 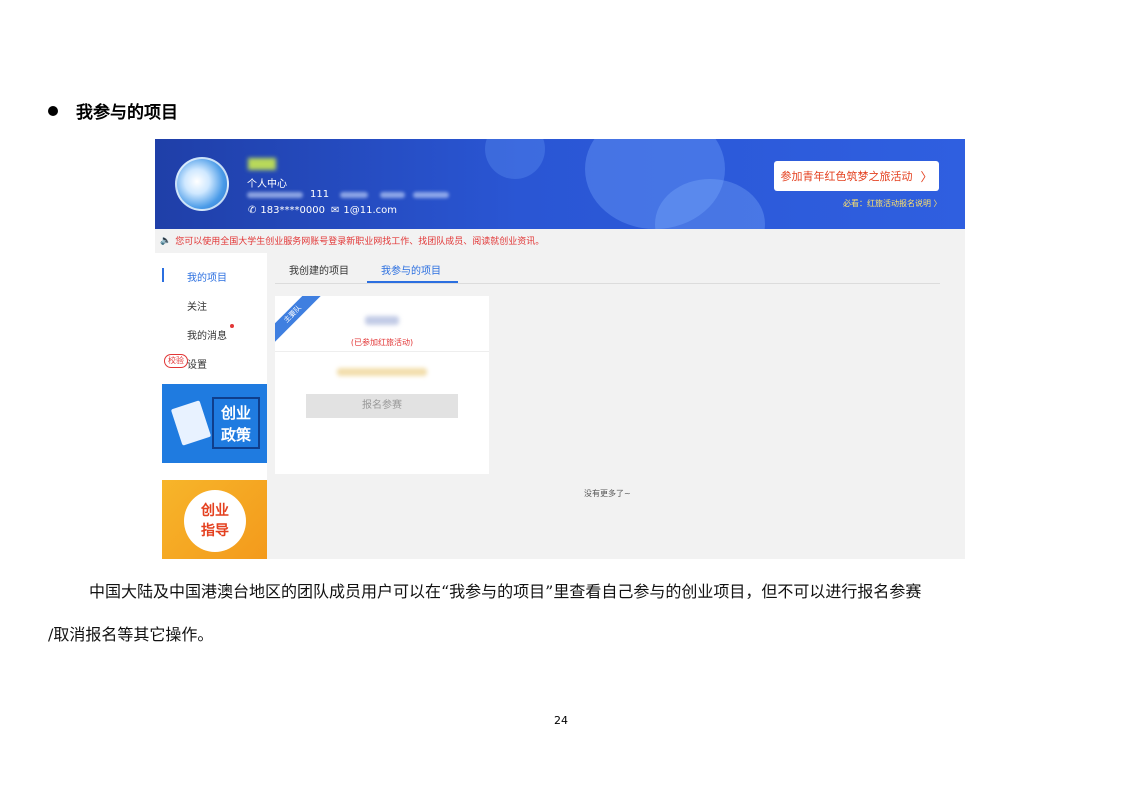 What do you see at coordinates (319, 269) in the screenshot?
I see `tab-created-projects: 我创建的项目` at bounding box center [319, 269].